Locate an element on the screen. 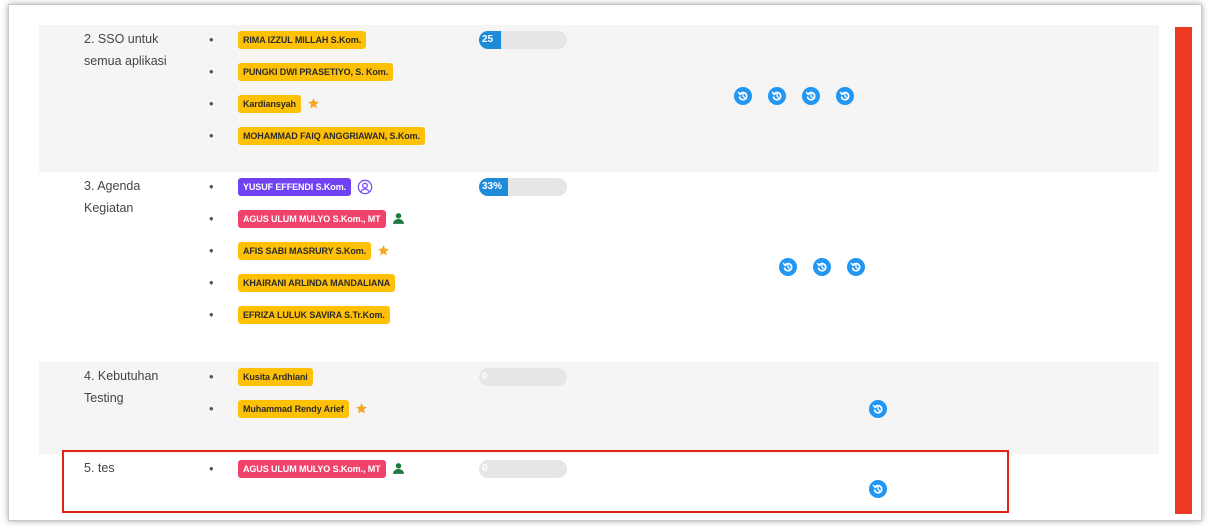 Image resolution: width=1208 pixels, height=527 pixels. member-badge: PUNGKI DWI PRASETIYO, S. Kom. is located at coordinates (316, 71).